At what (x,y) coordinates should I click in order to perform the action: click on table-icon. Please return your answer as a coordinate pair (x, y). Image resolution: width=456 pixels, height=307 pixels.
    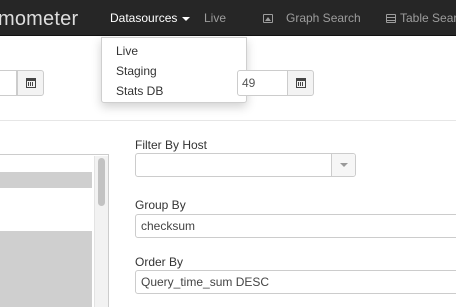
    Looking at the image, I should click on (391, 18).